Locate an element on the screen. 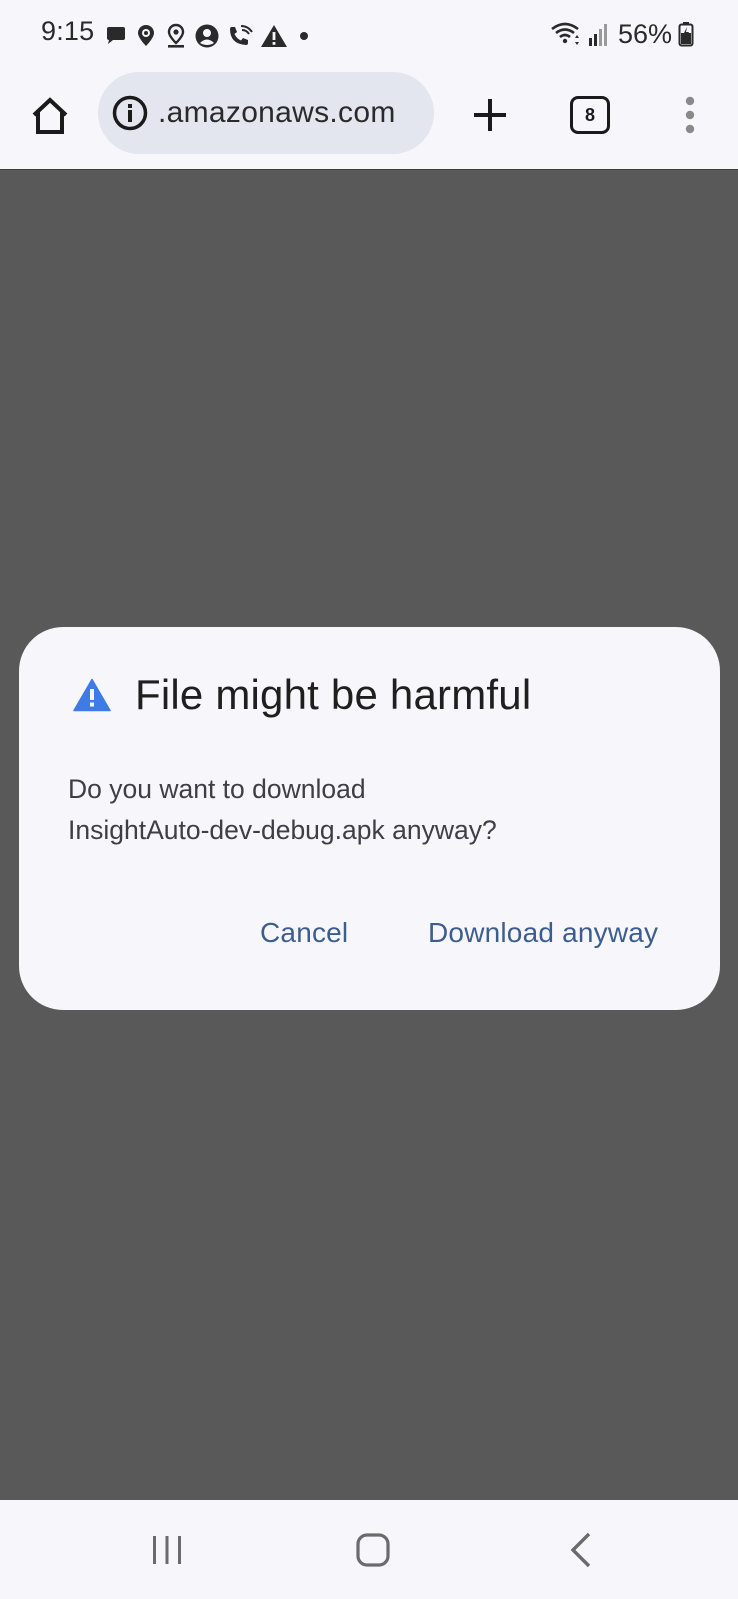  home-button is located at coordinates (50, 116).